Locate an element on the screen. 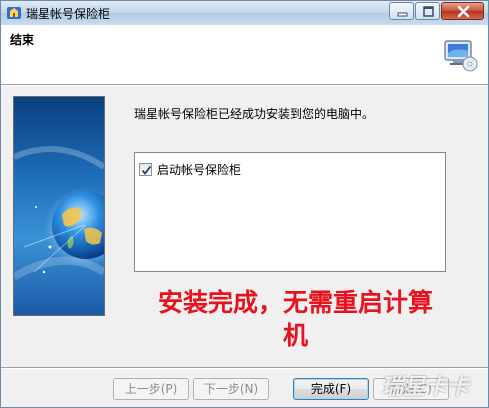 This screenshot has width=489, height=408. watermark-logo: 瑞星卡卡 is located at coordinates (425, 387).